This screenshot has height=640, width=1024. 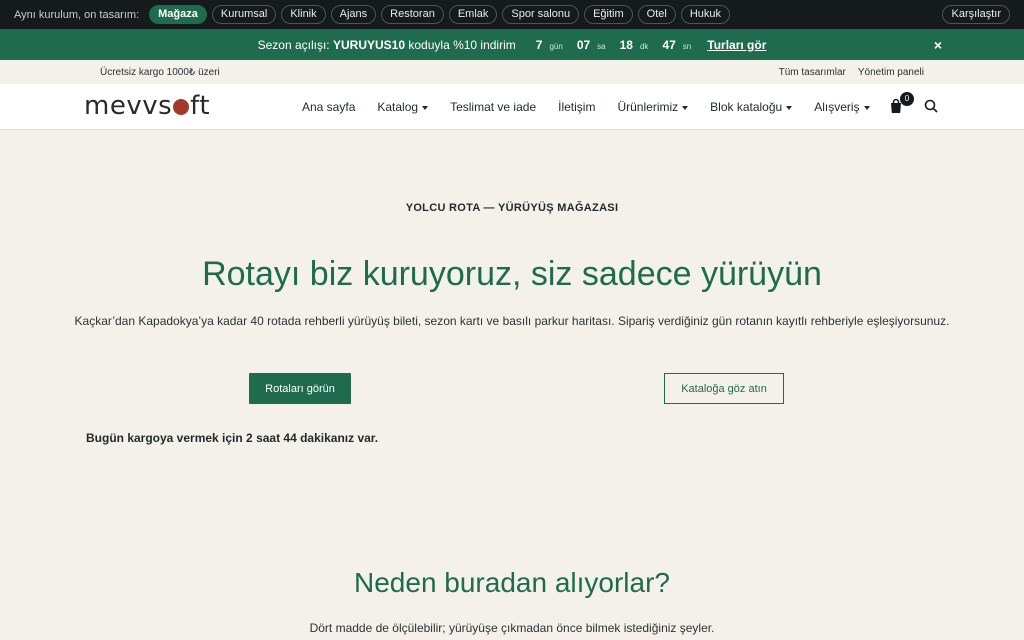 I want to click on search-button, so click(x=932, y=107).